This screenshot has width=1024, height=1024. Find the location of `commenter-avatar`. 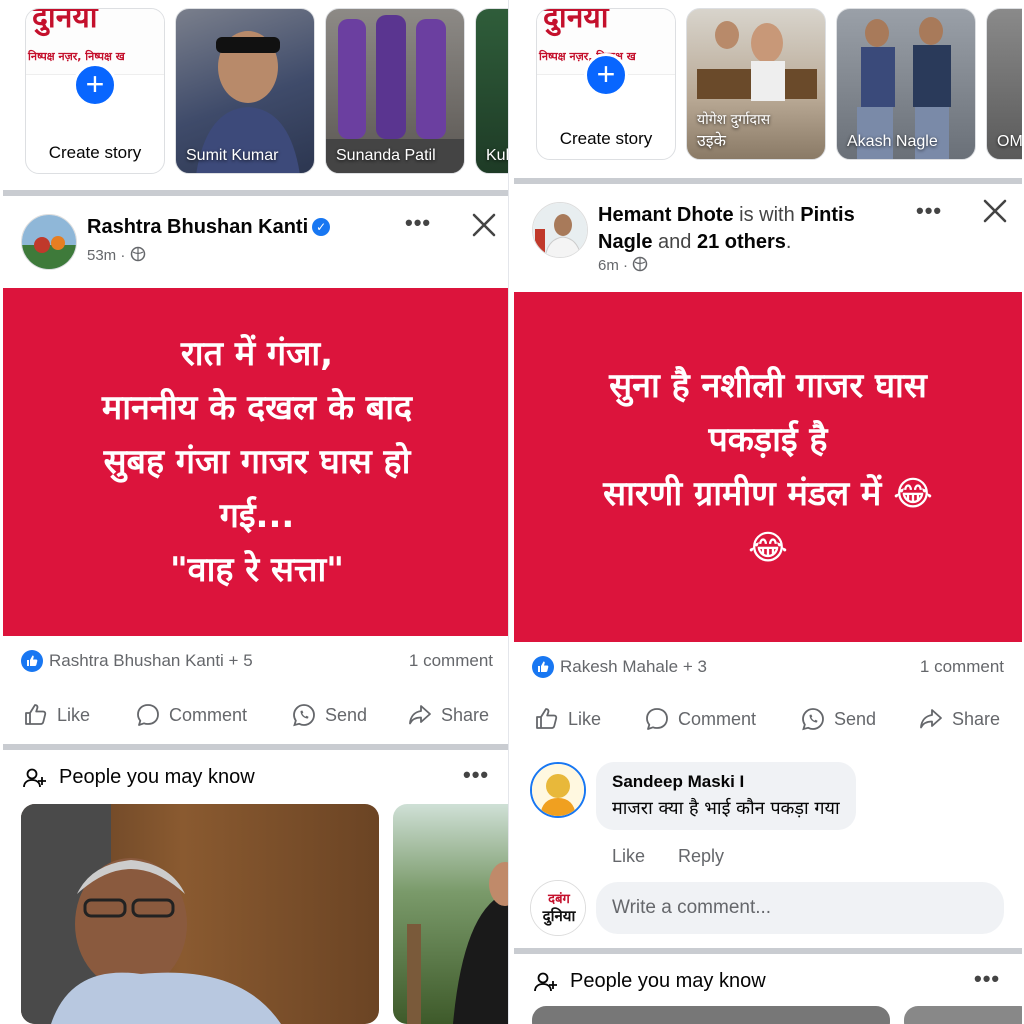

commenter-avatar is located at coordinates (558, 790).